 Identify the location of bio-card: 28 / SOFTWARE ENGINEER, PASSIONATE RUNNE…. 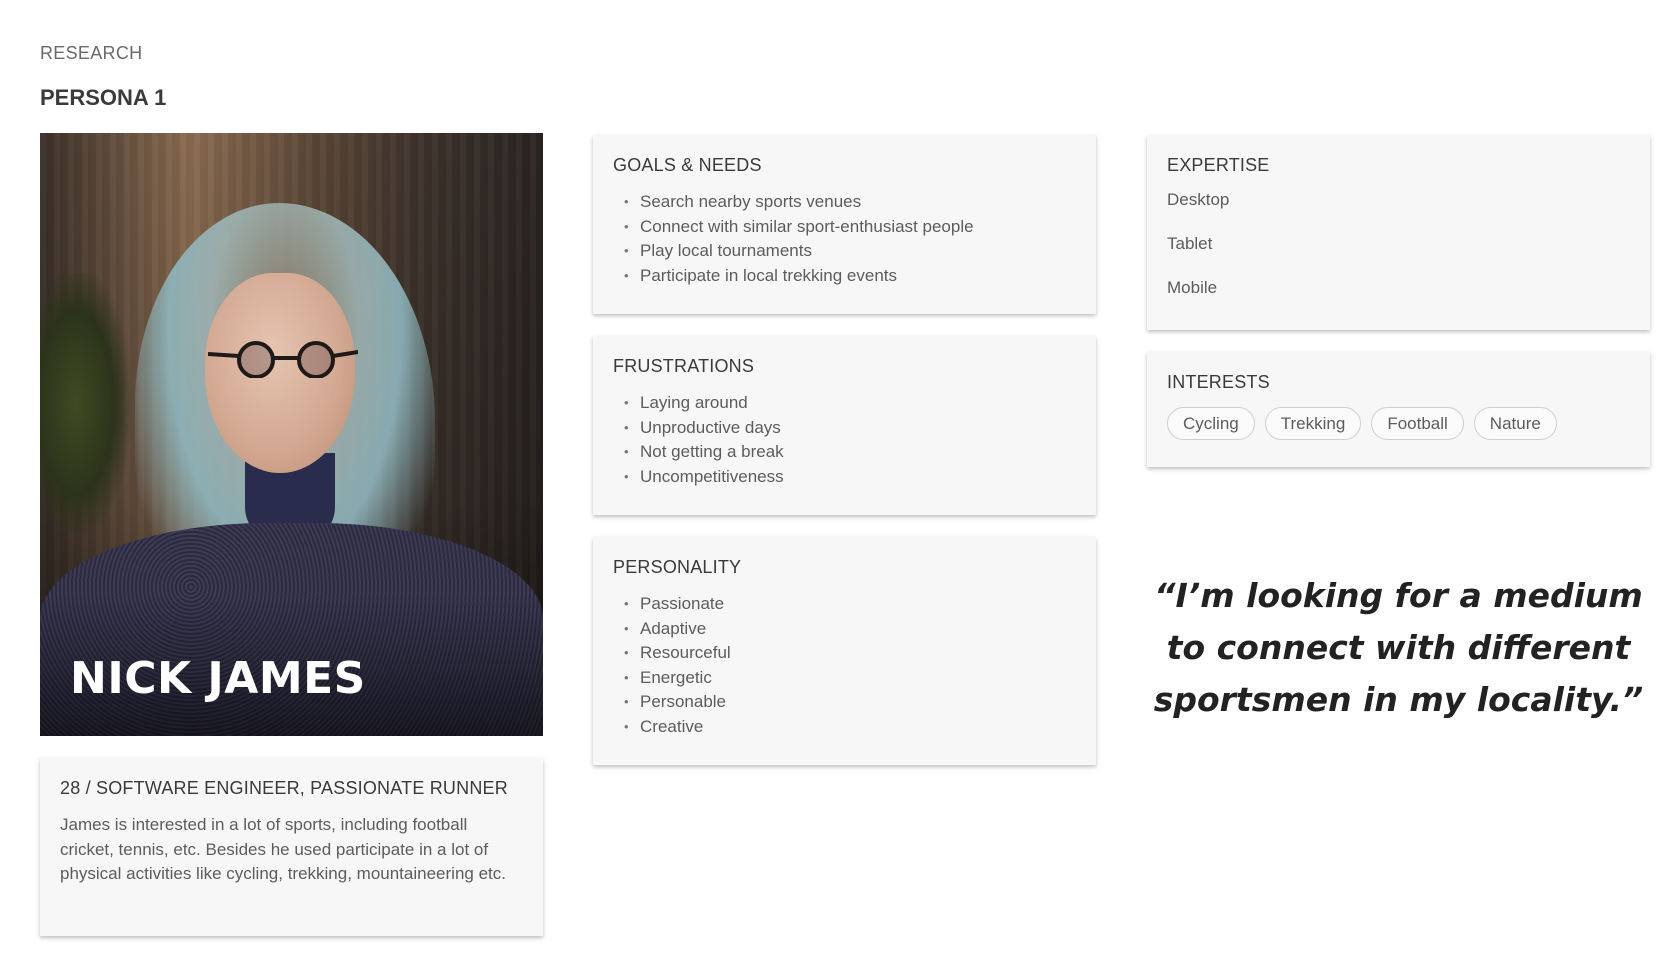
(291, 847).